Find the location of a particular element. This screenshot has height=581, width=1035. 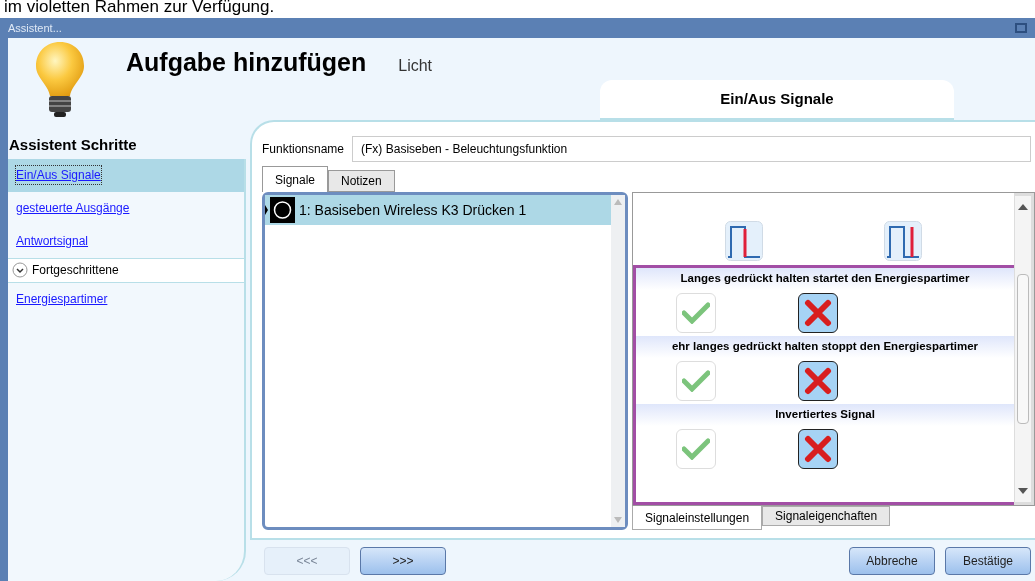

option-label: ehr langes gedrückt halten stoppt den Energiespartimer is located at coordinates (825, 347).